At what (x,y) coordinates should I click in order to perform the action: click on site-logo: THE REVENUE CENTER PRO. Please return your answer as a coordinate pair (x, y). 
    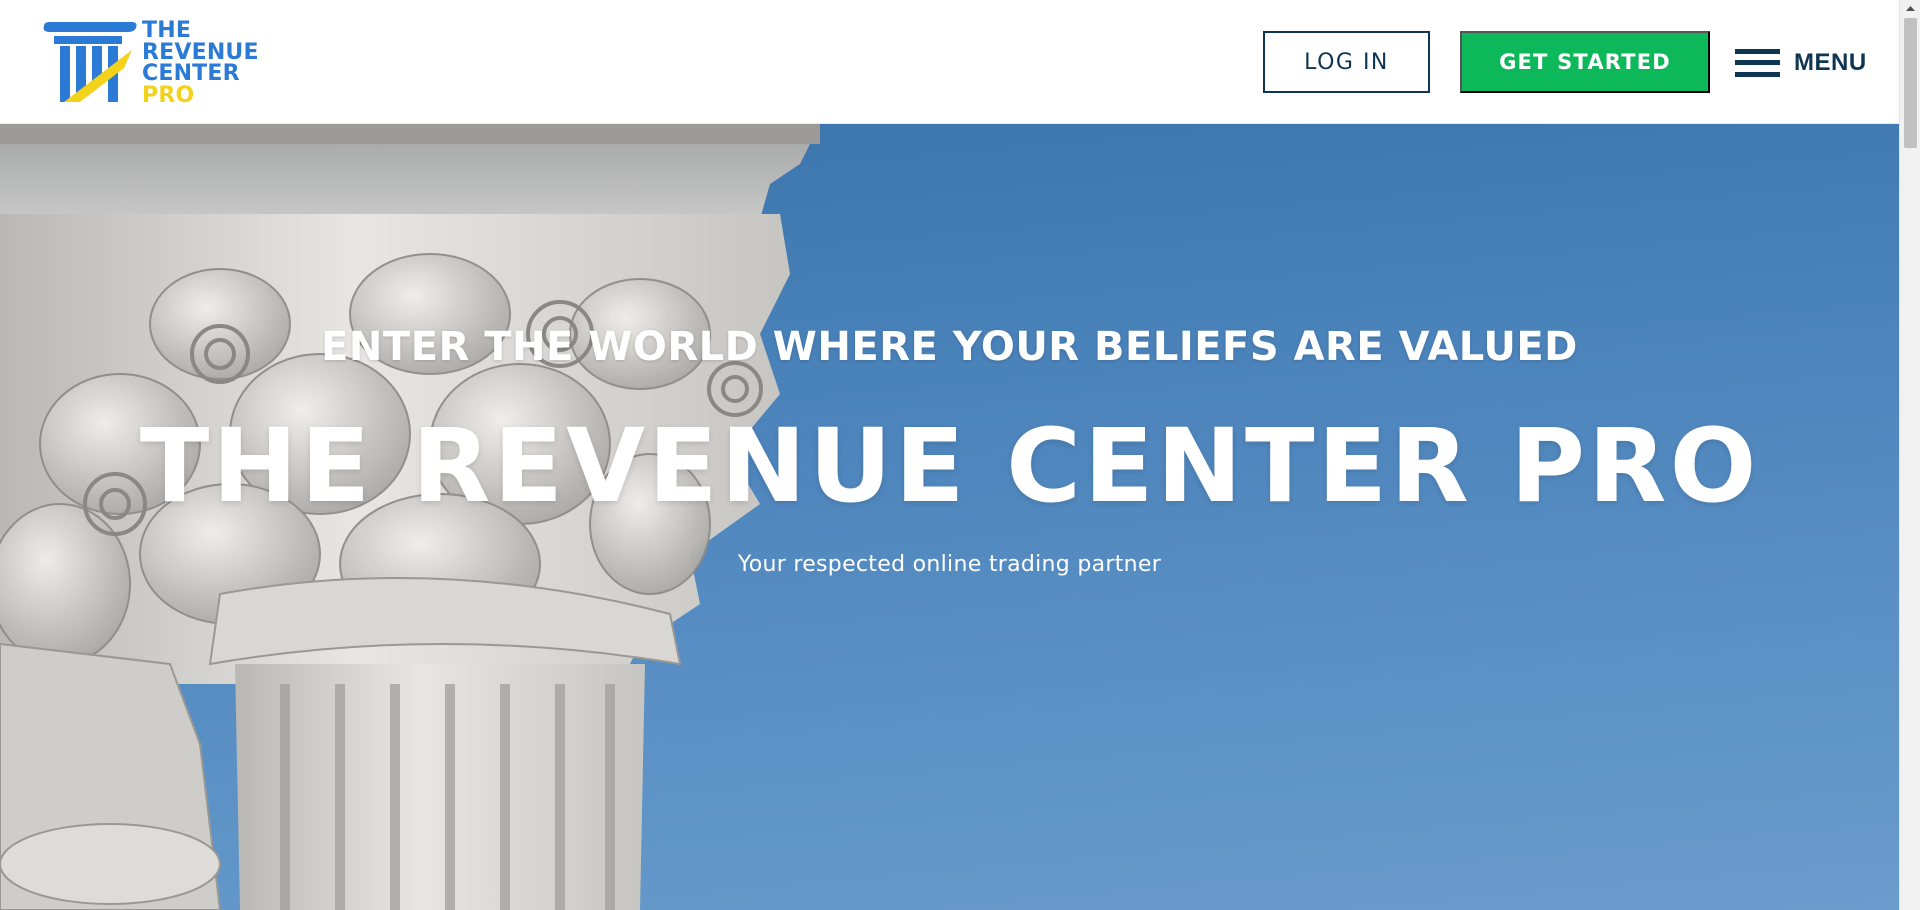
    Looking at the image, I should click on (155, 63).